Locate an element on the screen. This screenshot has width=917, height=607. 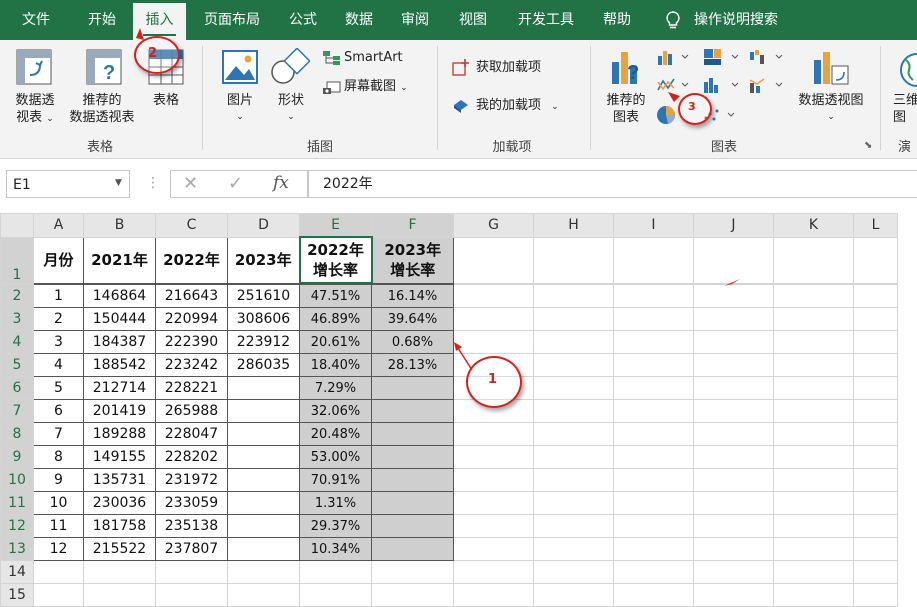
hierarchy-chart-icon is located at coordinates (722, 57).